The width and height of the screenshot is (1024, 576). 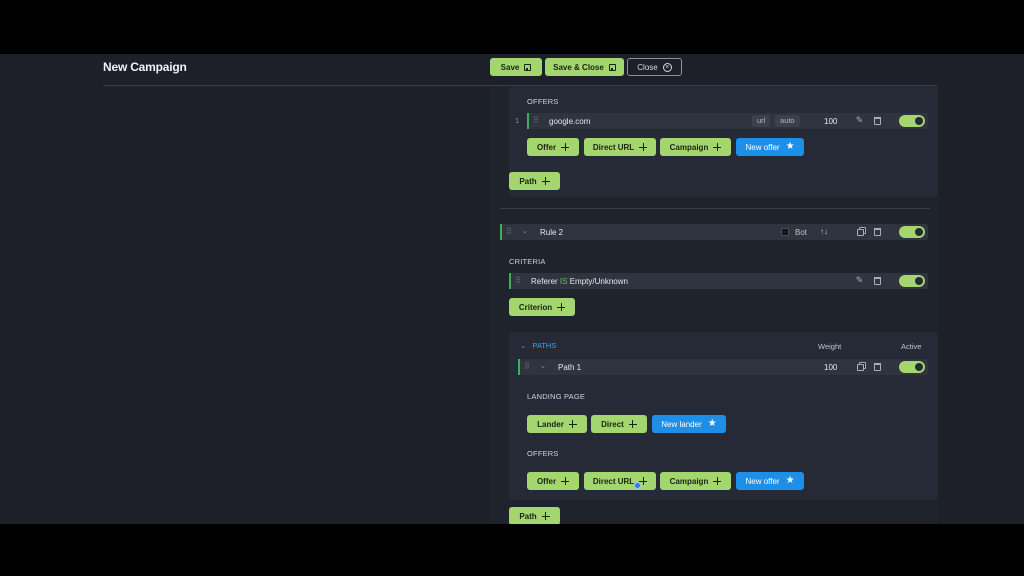 I want to click on offer-row: ⠿ google.com url auto 100 ✎, so click(x=727, y=121).